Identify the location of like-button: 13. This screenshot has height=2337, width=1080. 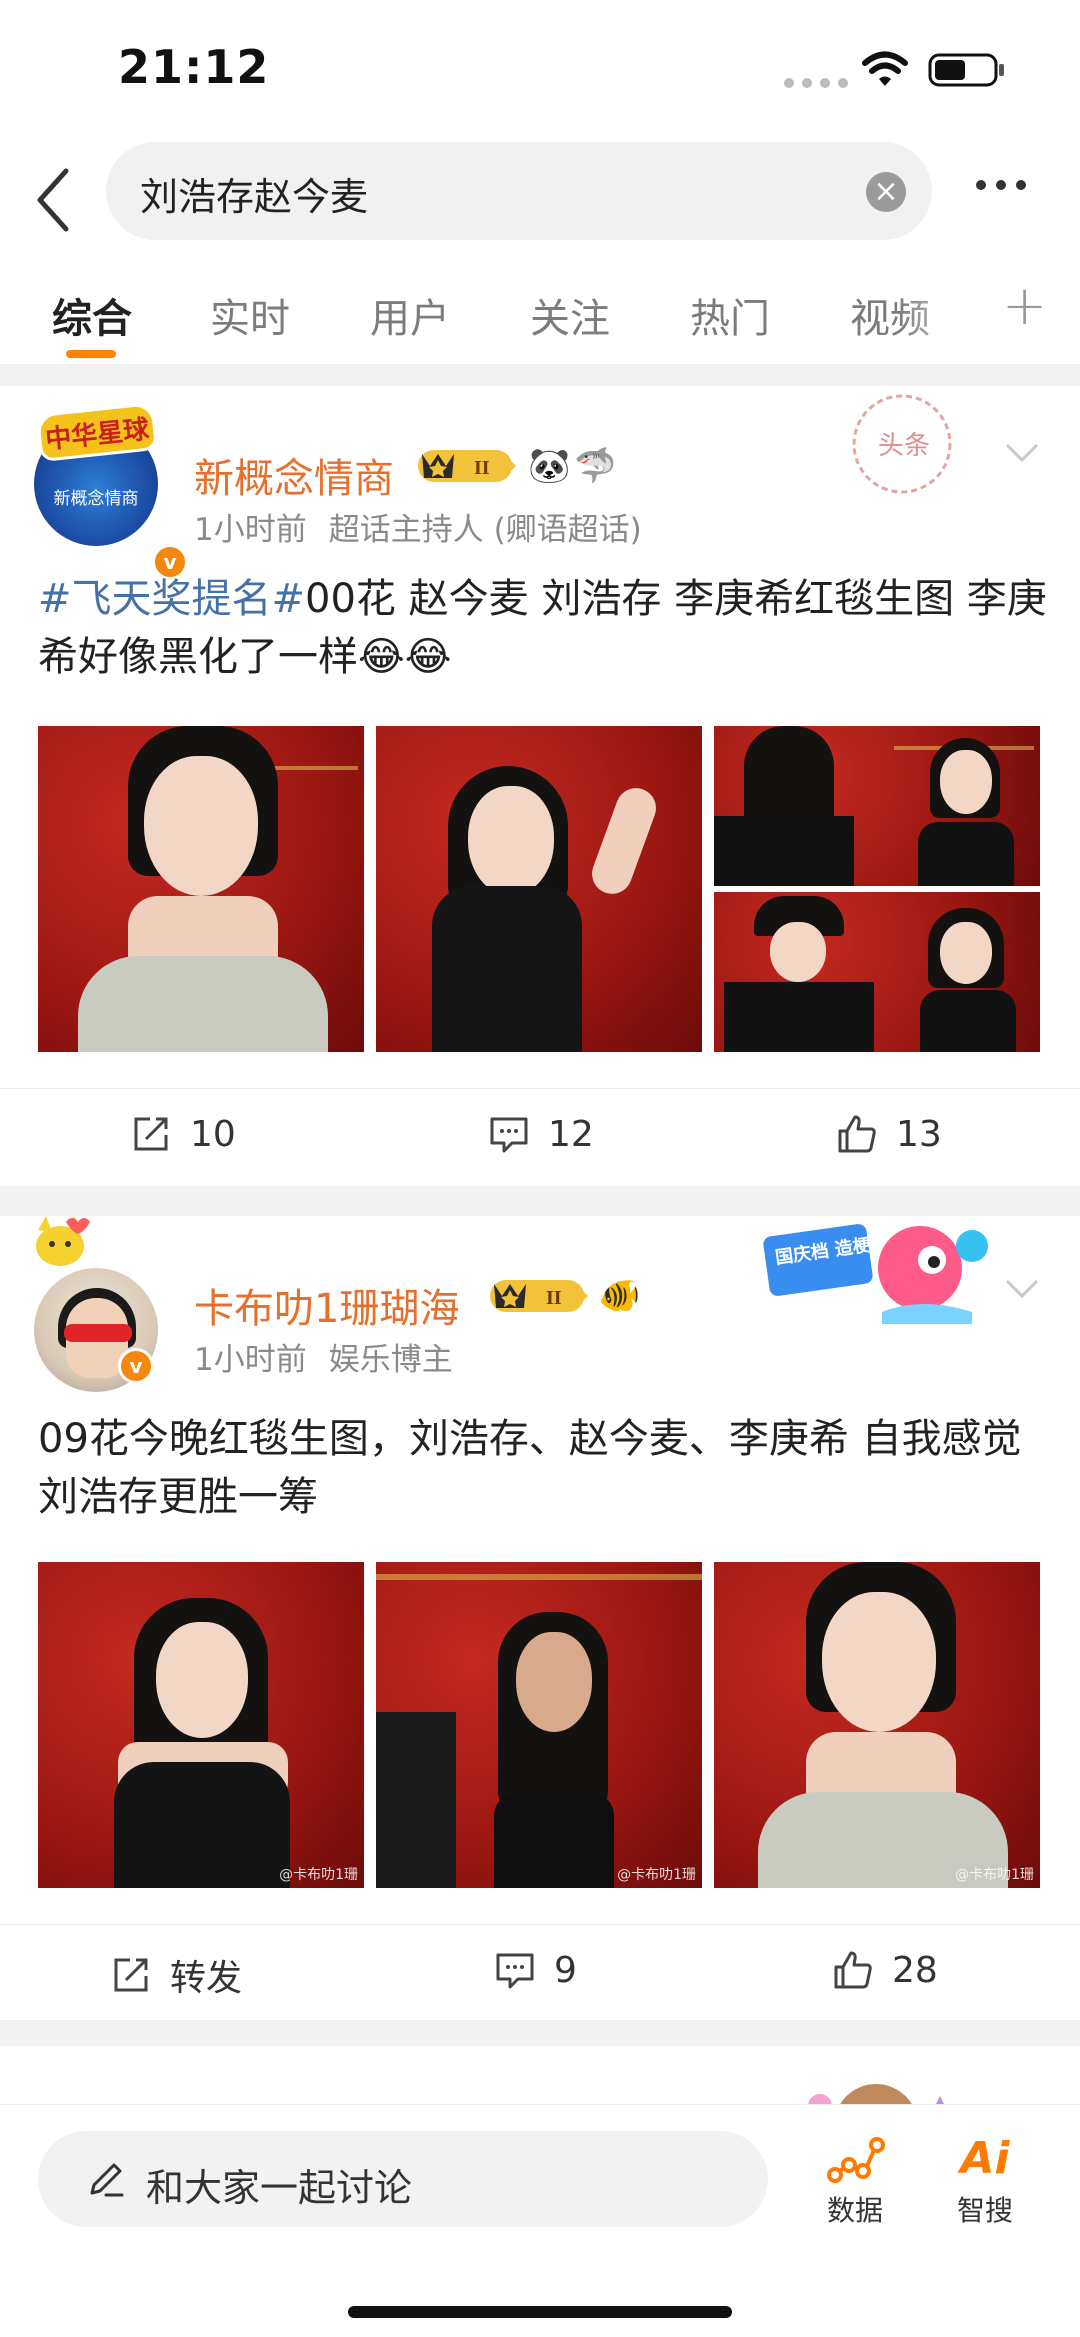
(889, 1134).